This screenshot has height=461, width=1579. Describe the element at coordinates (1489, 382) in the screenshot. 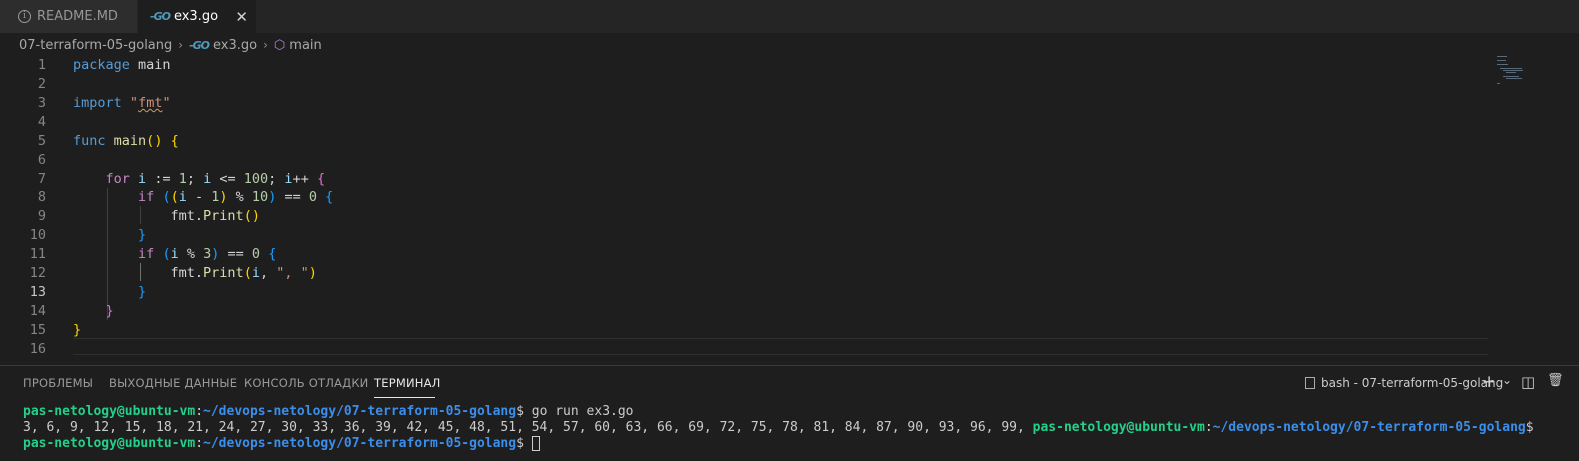

I see `new-terminal-button: +` at that location.